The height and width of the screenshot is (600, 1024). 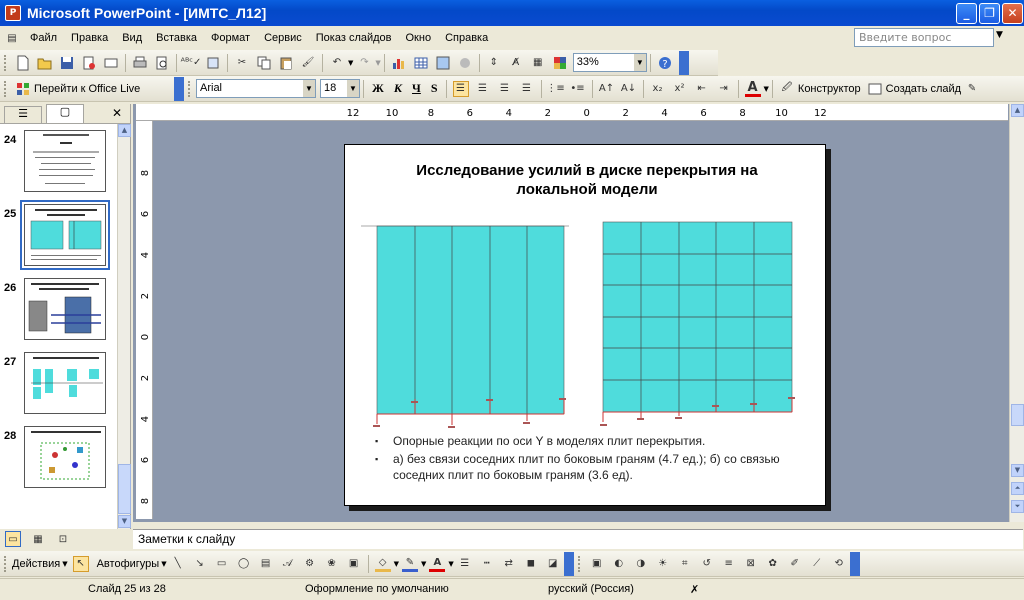 What do you see at coordinates (923, 89) in the screenshot?
I see `new-slide-button: Создать слайд` at bounding box center [923, 89].